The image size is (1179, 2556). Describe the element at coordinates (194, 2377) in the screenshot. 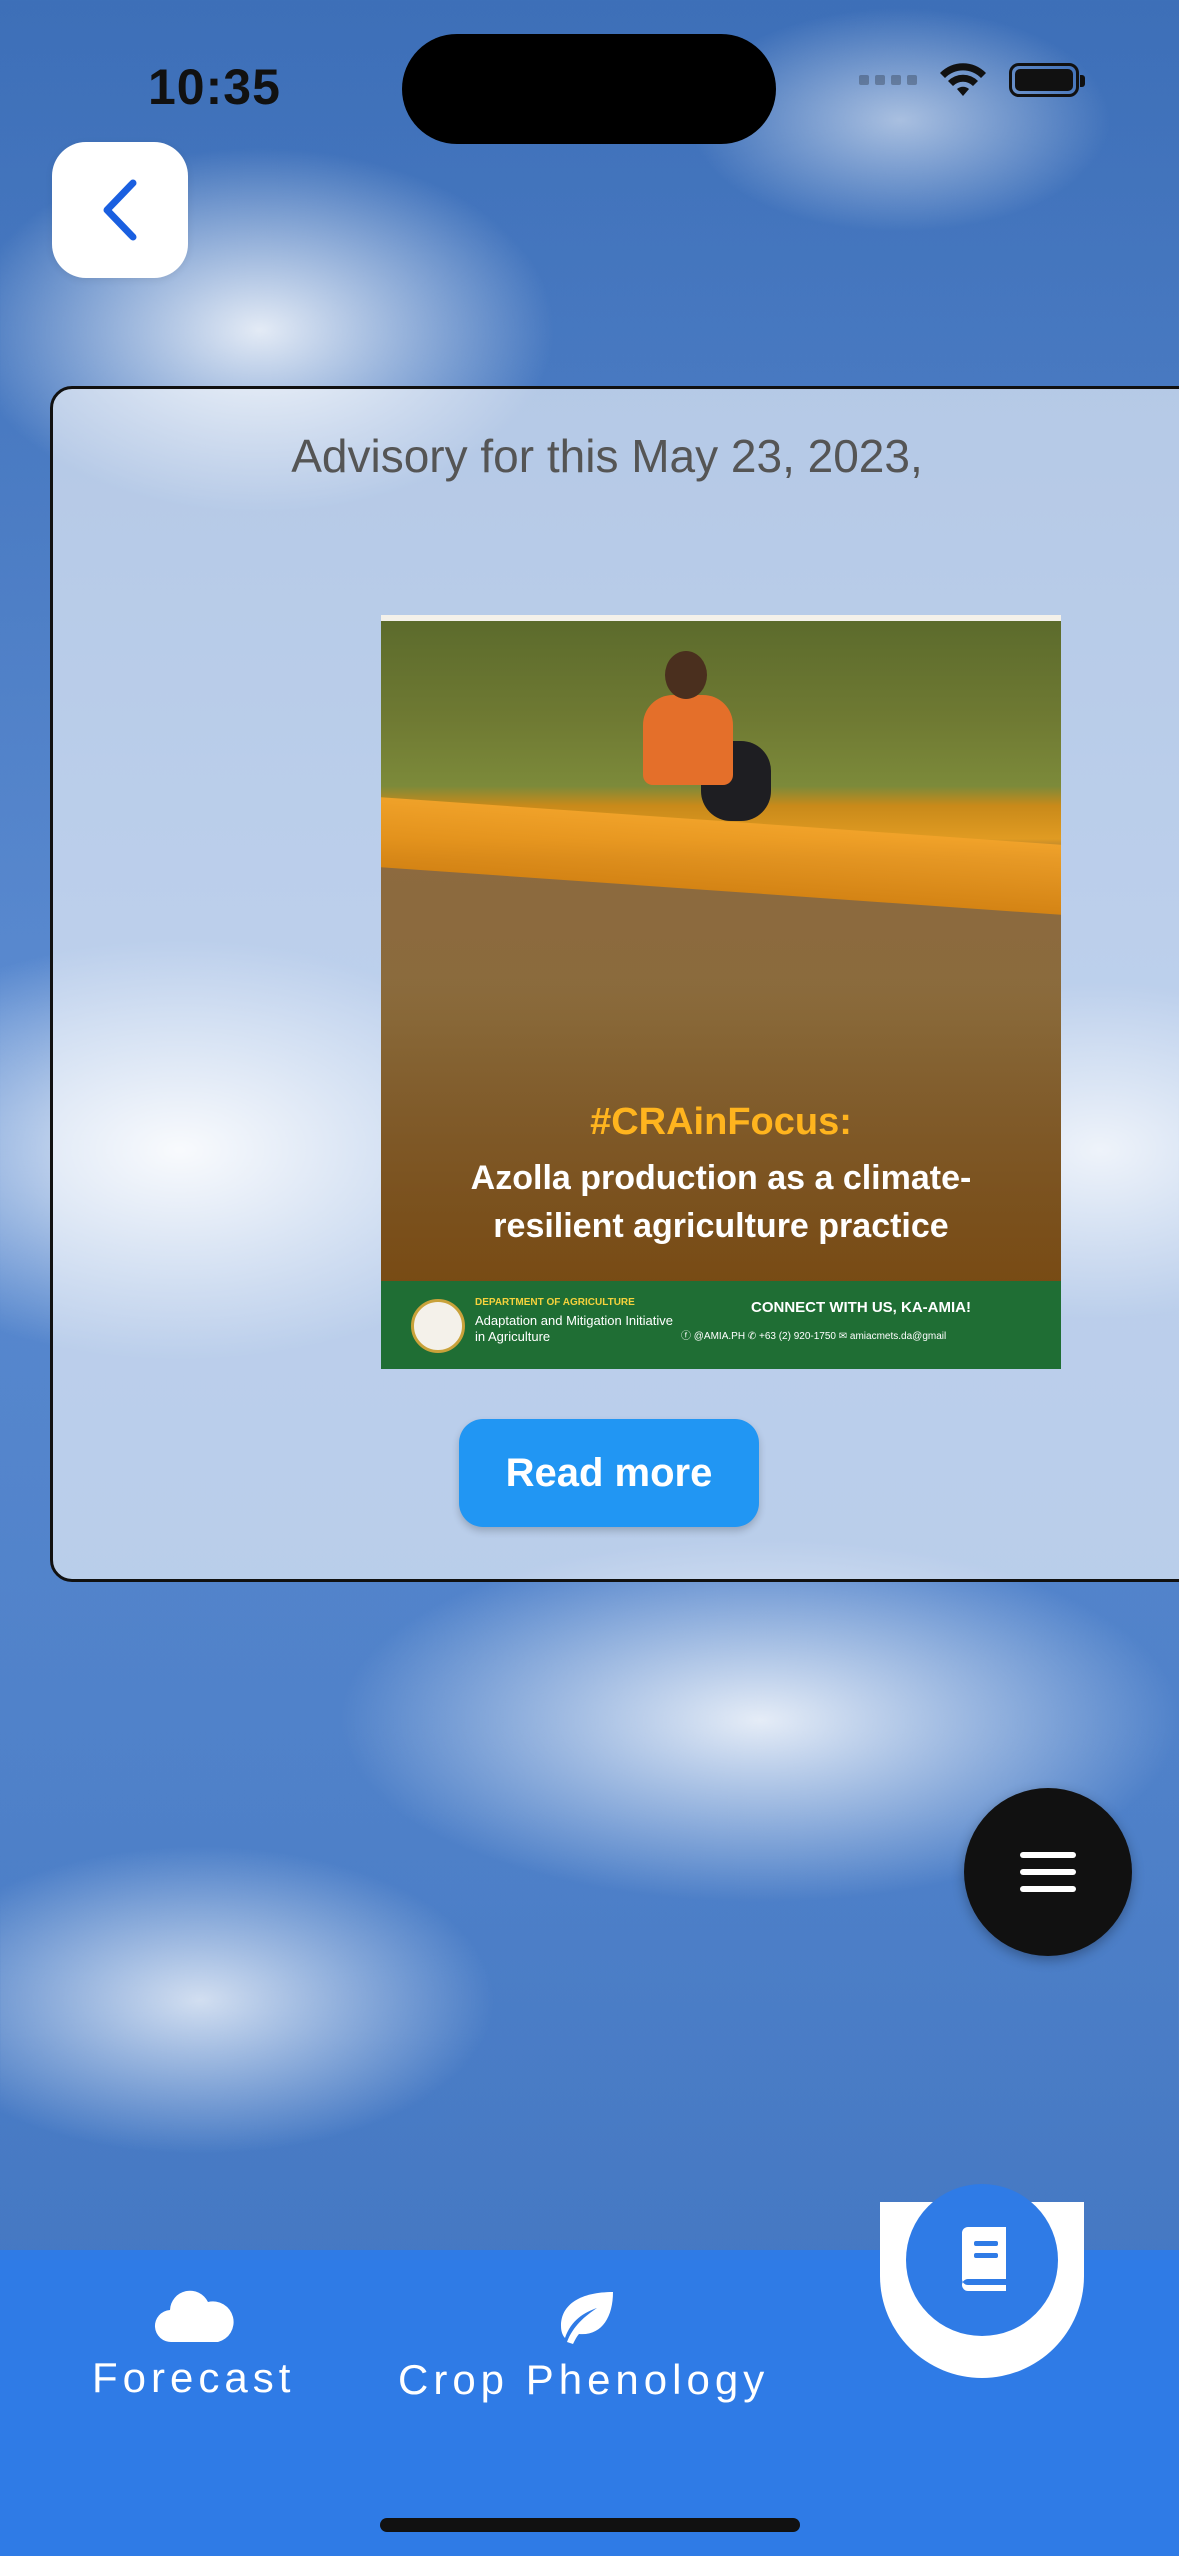

I see `nav-label-forecast: Forecast` at that location.